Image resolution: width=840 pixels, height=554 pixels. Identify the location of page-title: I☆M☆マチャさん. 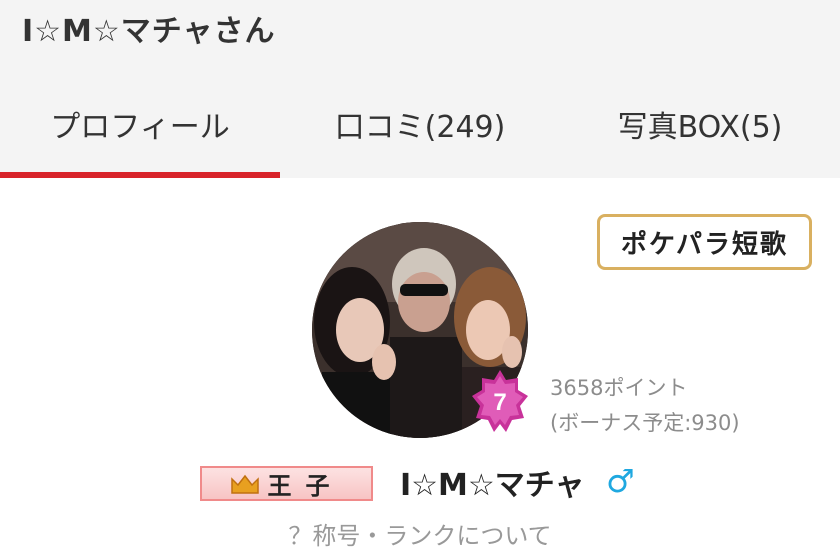
(149, 31).